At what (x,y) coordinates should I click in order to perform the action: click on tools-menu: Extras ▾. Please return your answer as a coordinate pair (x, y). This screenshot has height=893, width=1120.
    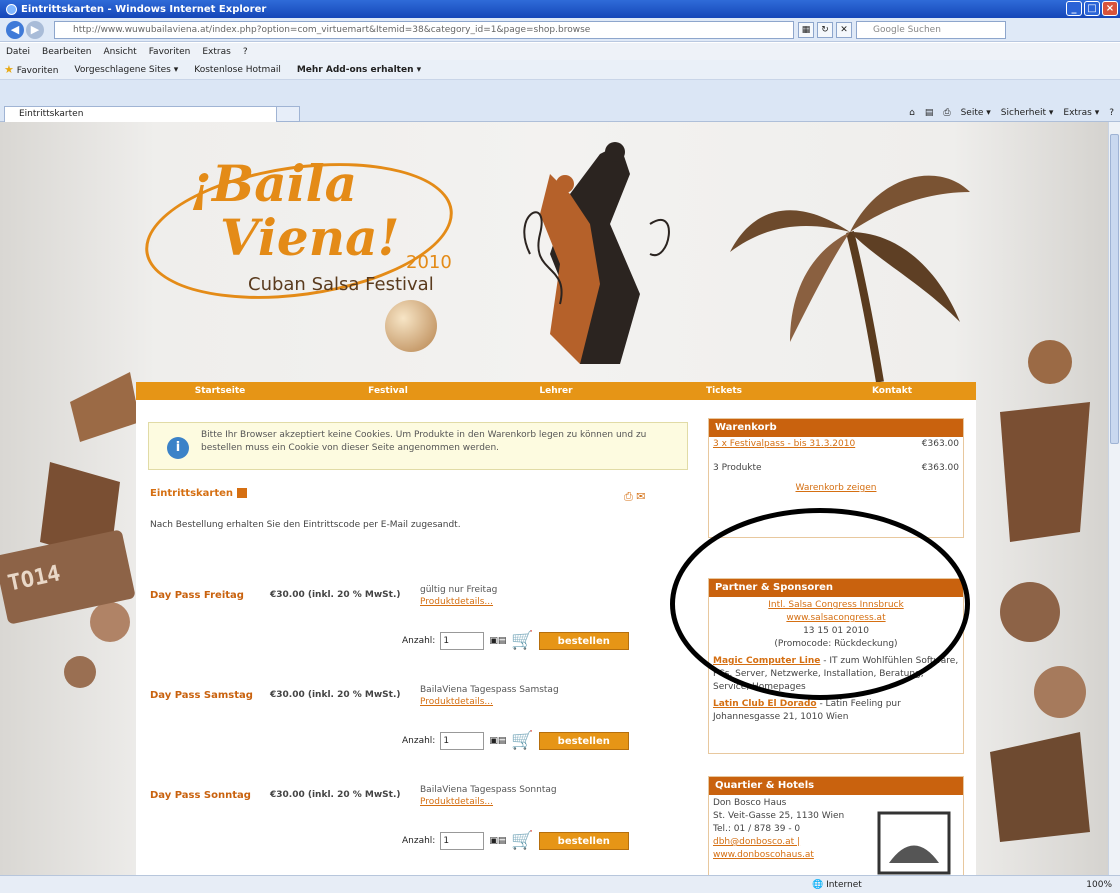
    Looking at the image, I should click on (1081, 113).